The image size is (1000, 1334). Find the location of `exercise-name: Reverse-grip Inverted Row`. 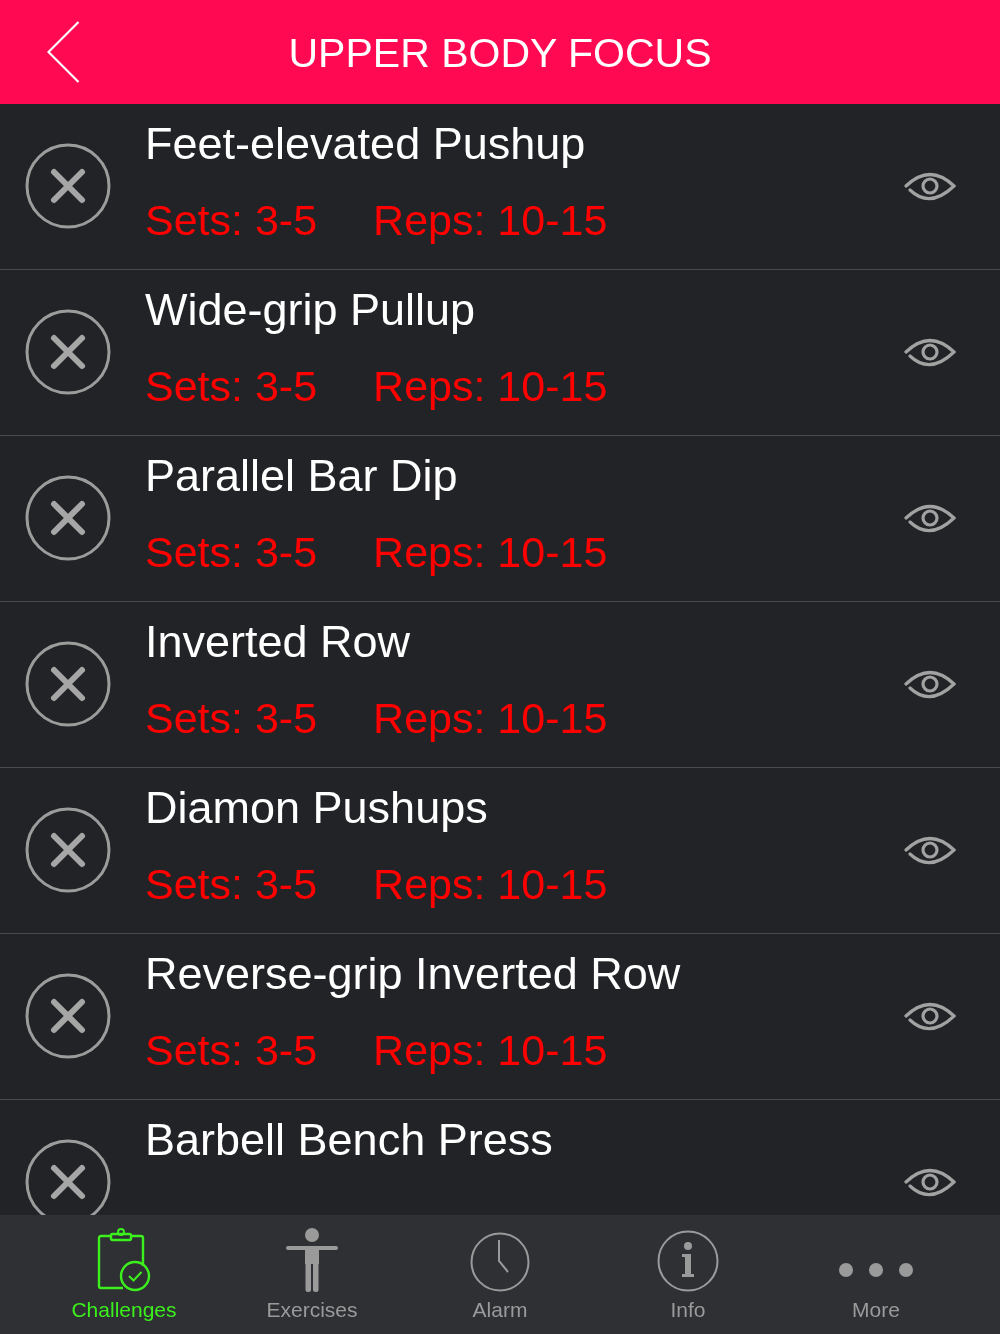

exercise-name: Reverse-grip Inverted Row is located at coordinates (413, 974).